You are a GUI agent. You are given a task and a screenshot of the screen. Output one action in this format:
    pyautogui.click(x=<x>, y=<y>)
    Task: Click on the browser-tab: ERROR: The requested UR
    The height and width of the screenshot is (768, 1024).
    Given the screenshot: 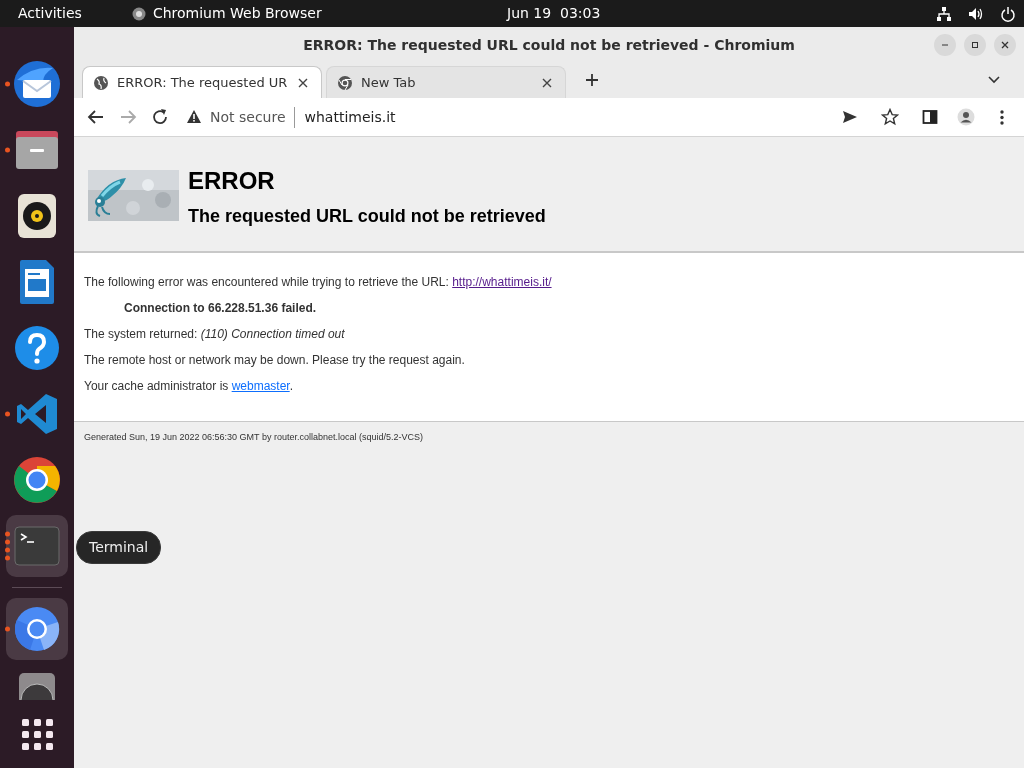 What is the action you would take?
    pyautogui.click(x=202, y=82)
    